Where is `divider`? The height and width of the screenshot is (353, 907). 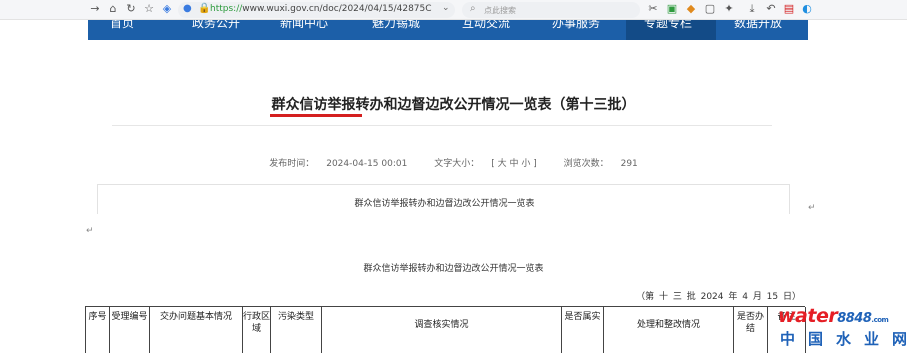
divider is located at coordinates (442, 125).